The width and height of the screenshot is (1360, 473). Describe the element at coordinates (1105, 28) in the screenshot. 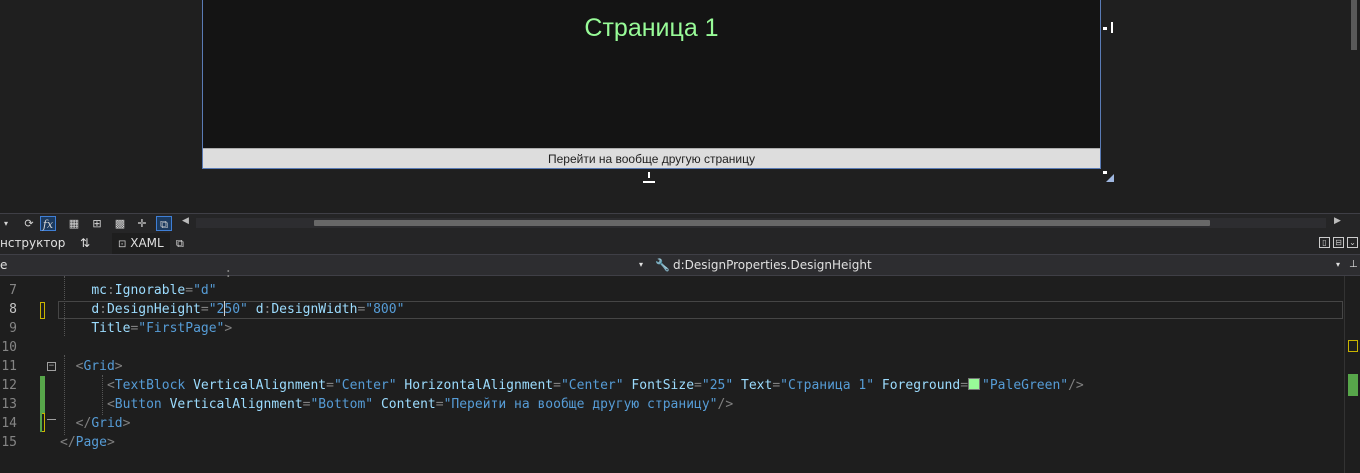

I see `resize-handle-right` at that location.